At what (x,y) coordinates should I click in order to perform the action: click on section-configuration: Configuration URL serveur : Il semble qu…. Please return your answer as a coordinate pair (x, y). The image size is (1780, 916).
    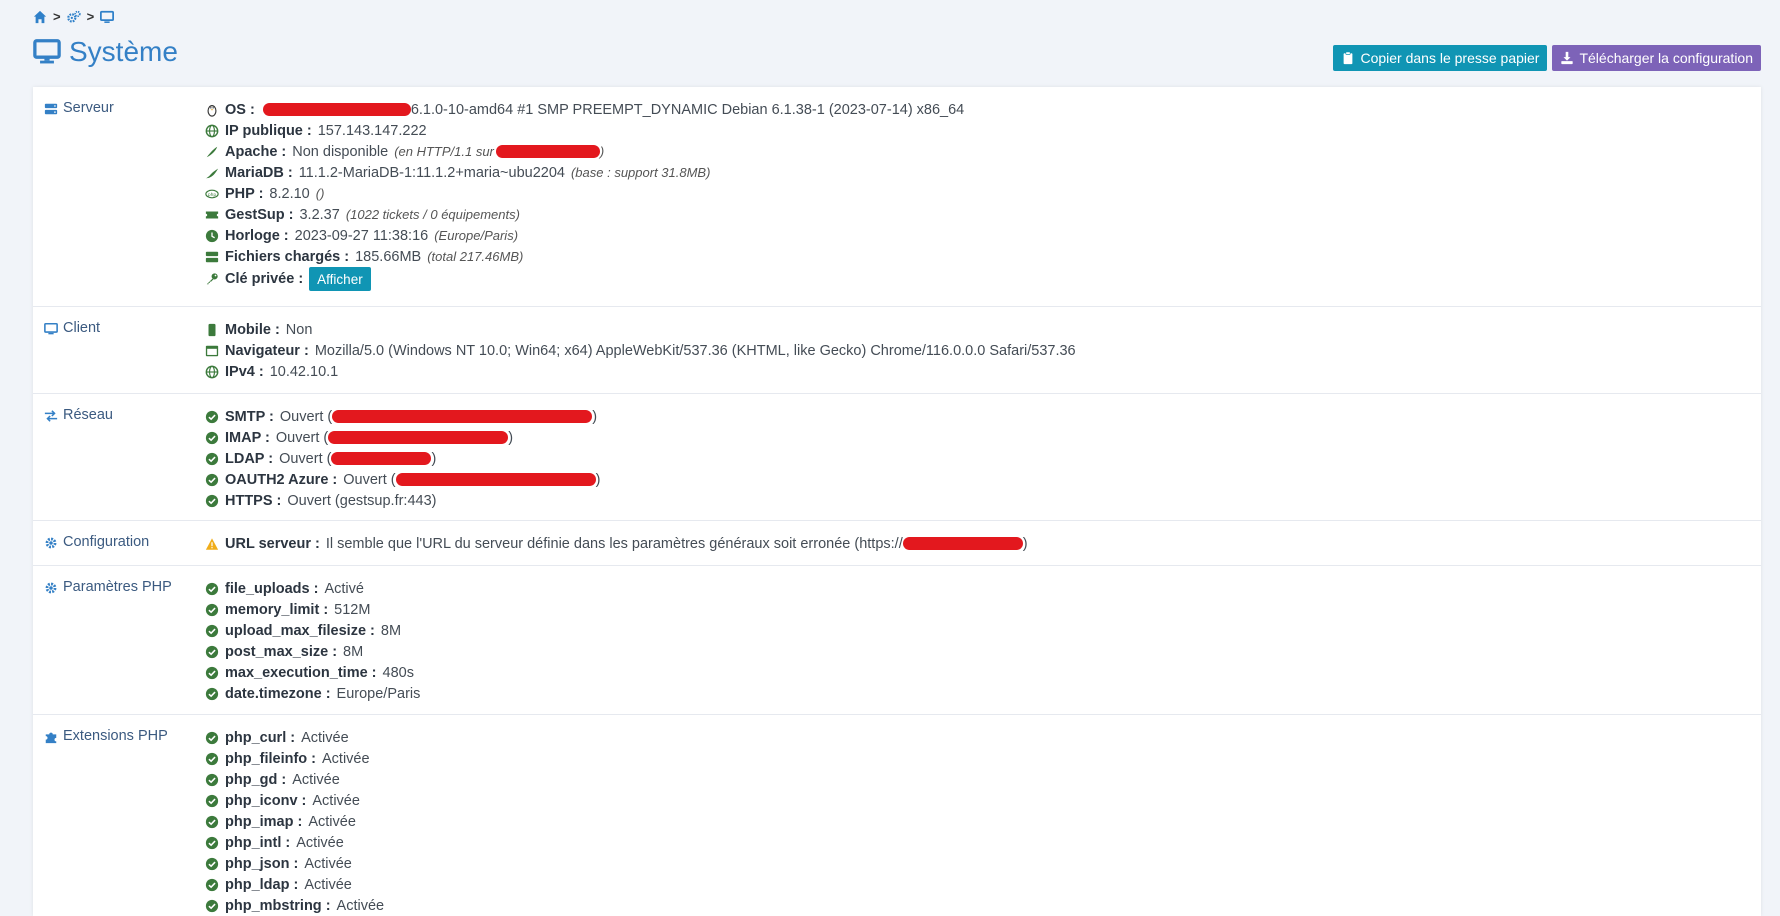
    Looking at the image, I should click on (897, 543).